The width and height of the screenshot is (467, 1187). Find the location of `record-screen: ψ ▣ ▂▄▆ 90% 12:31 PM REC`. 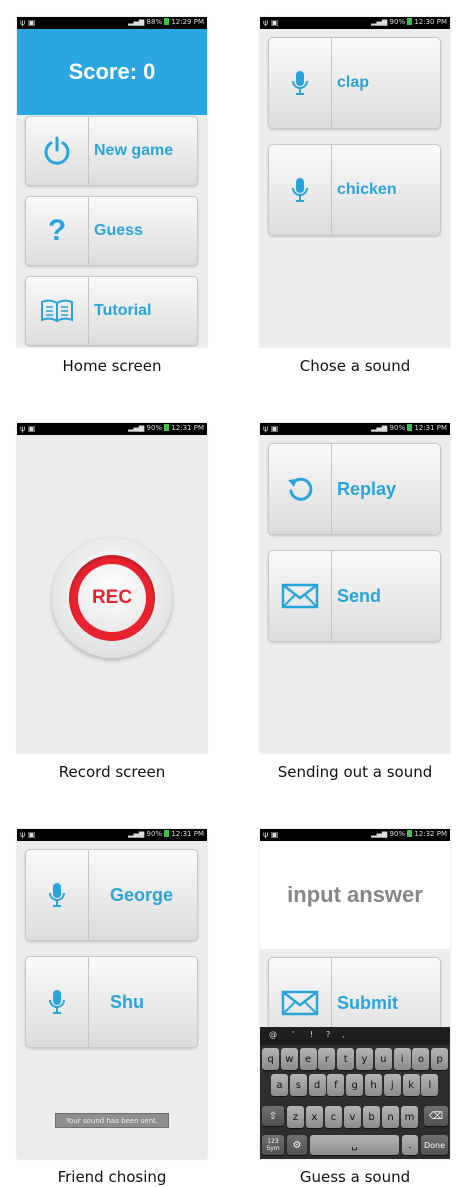

record-screen: ψ ▣ ▂▄▆ 90% 12:31 PM REC is located at coordinates (112, 588).